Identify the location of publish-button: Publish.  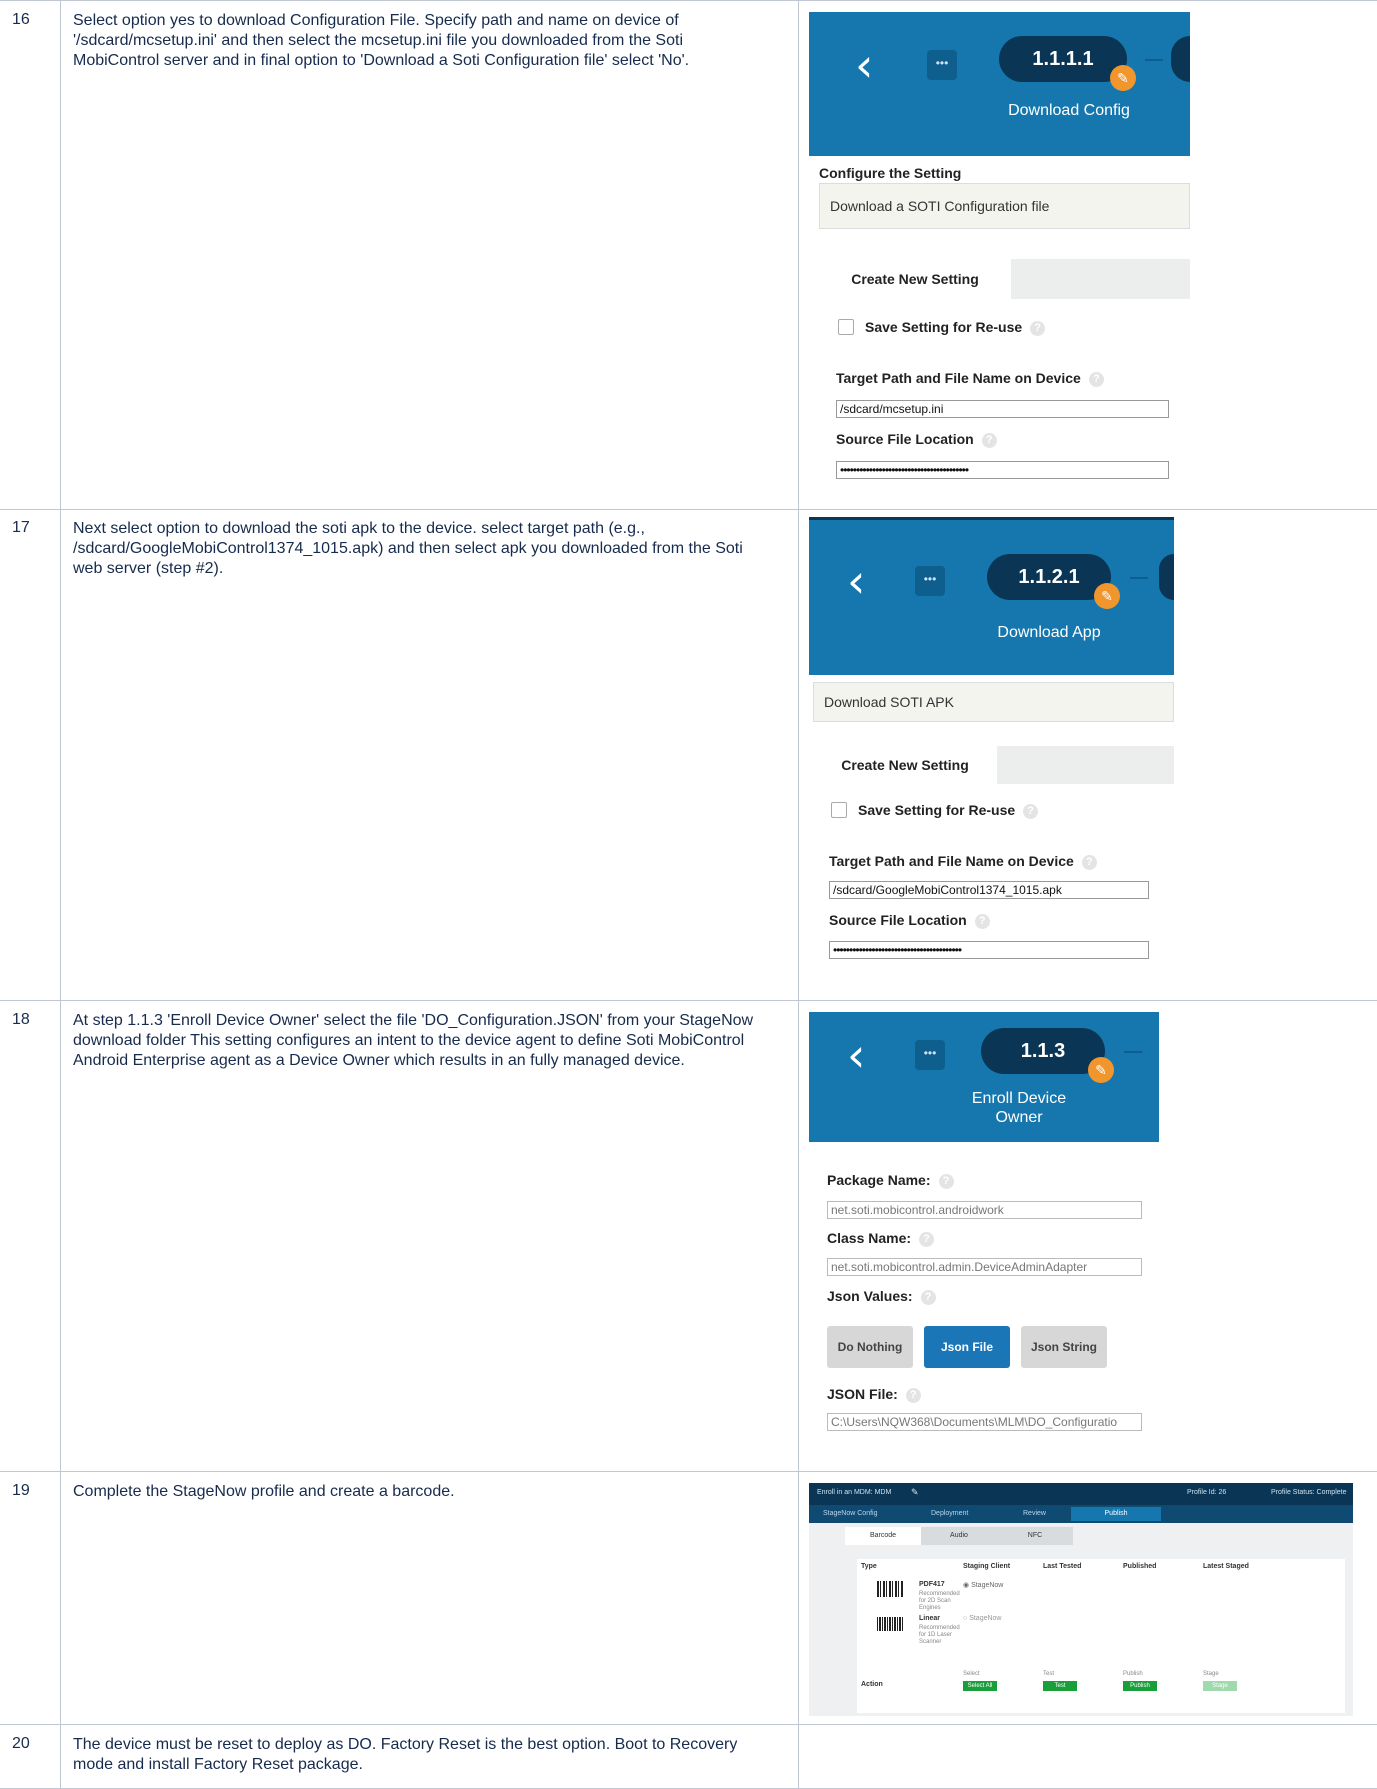
(1140, 1686).